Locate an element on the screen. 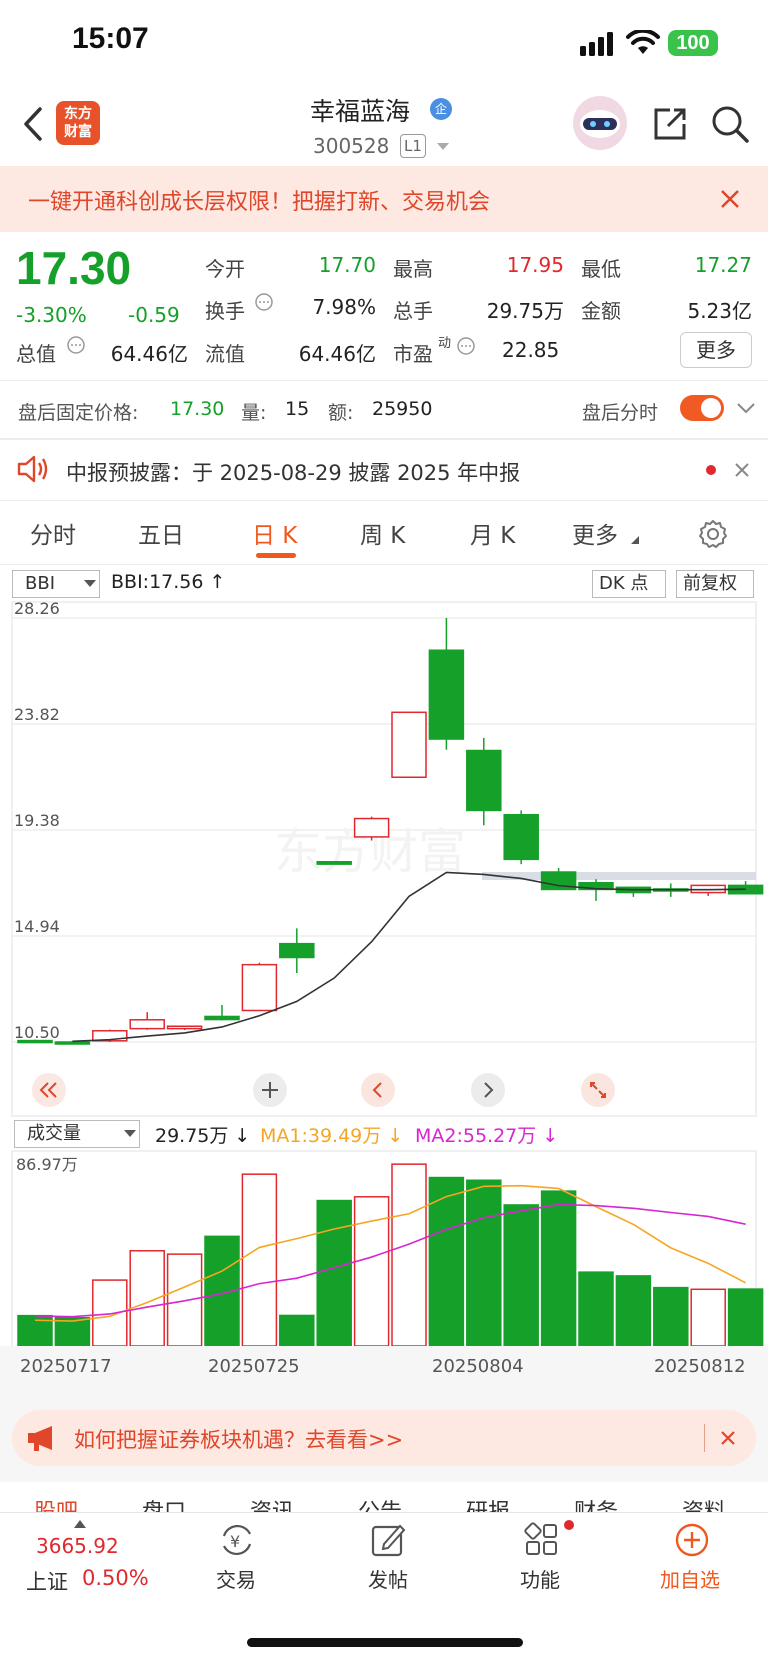 This screenshot has width=768, height=1662. features-grid-icon is located at coordinates (542, 1540).